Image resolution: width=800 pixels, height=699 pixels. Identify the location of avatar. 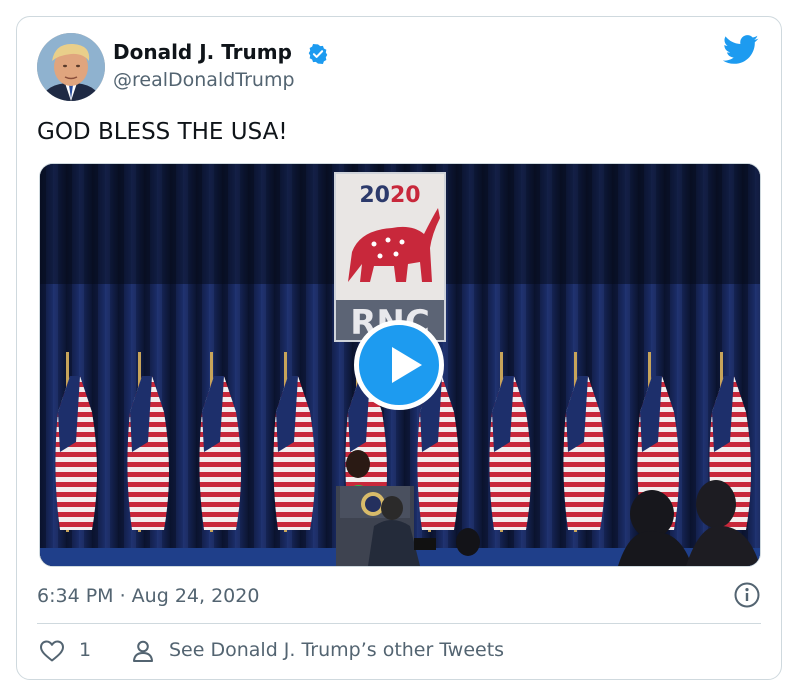
(71, 67).